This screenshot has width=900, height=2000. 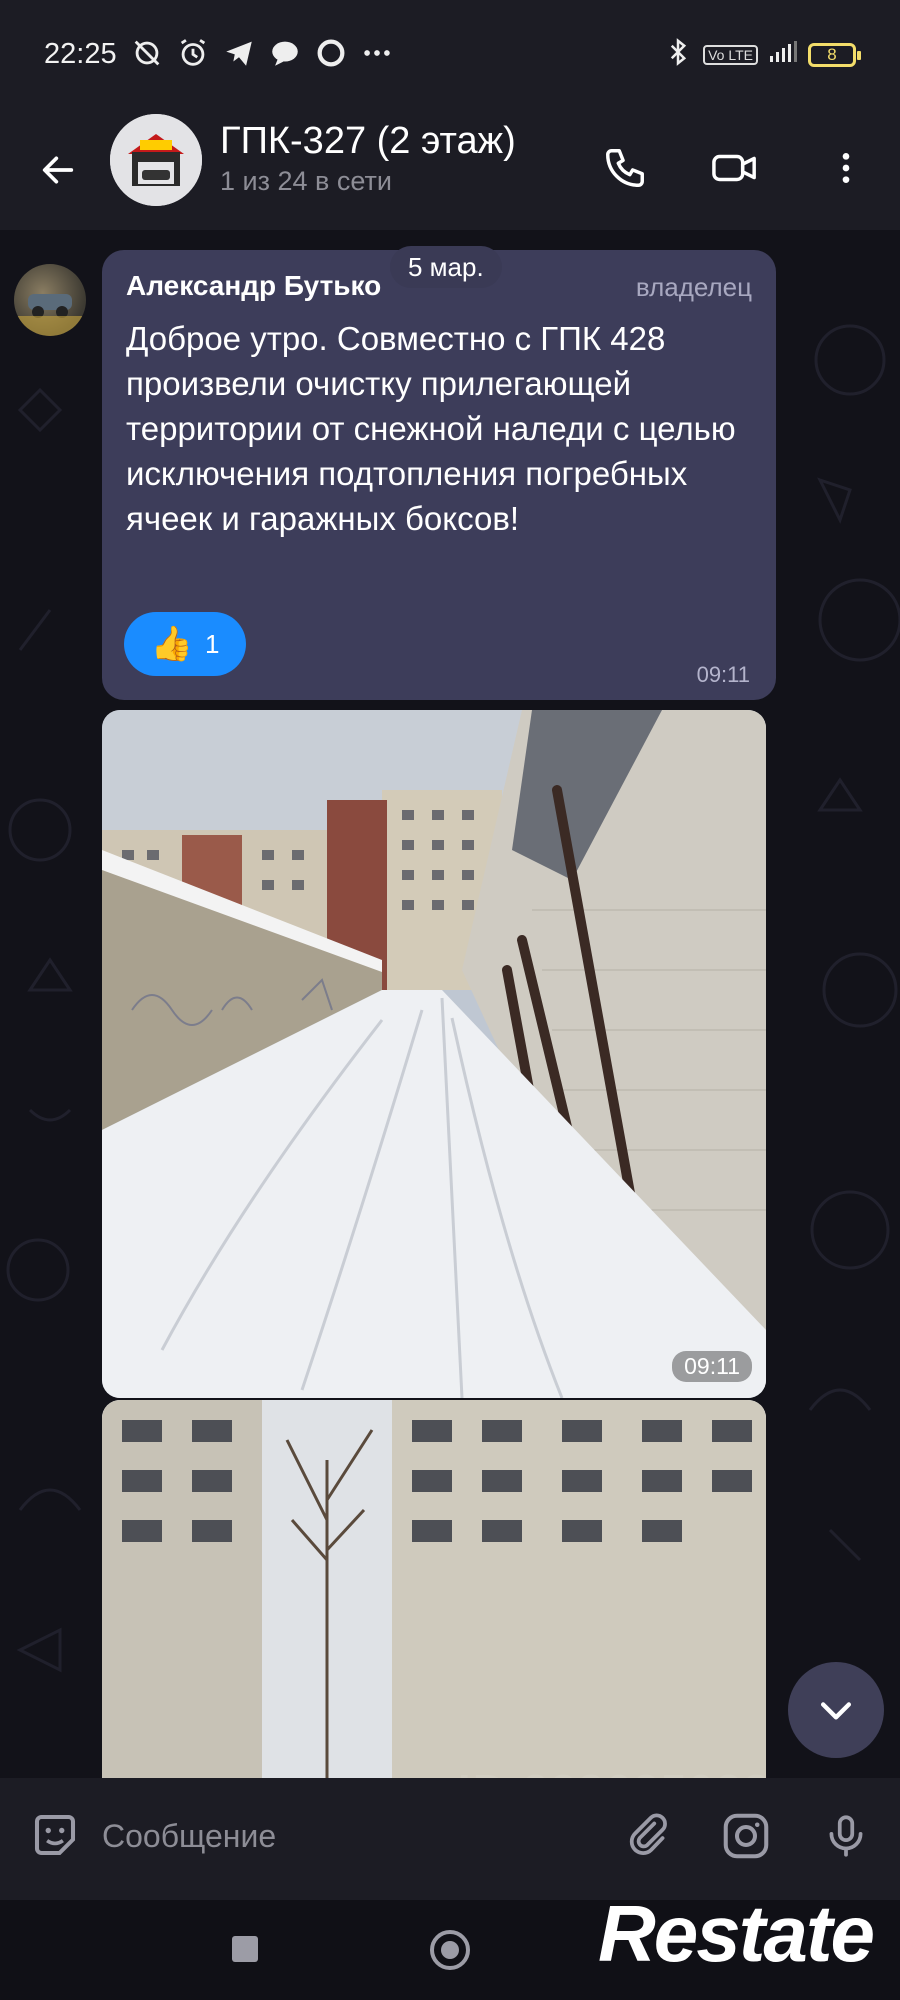 I want to click on recents-button, so click(x=245, y=1949).